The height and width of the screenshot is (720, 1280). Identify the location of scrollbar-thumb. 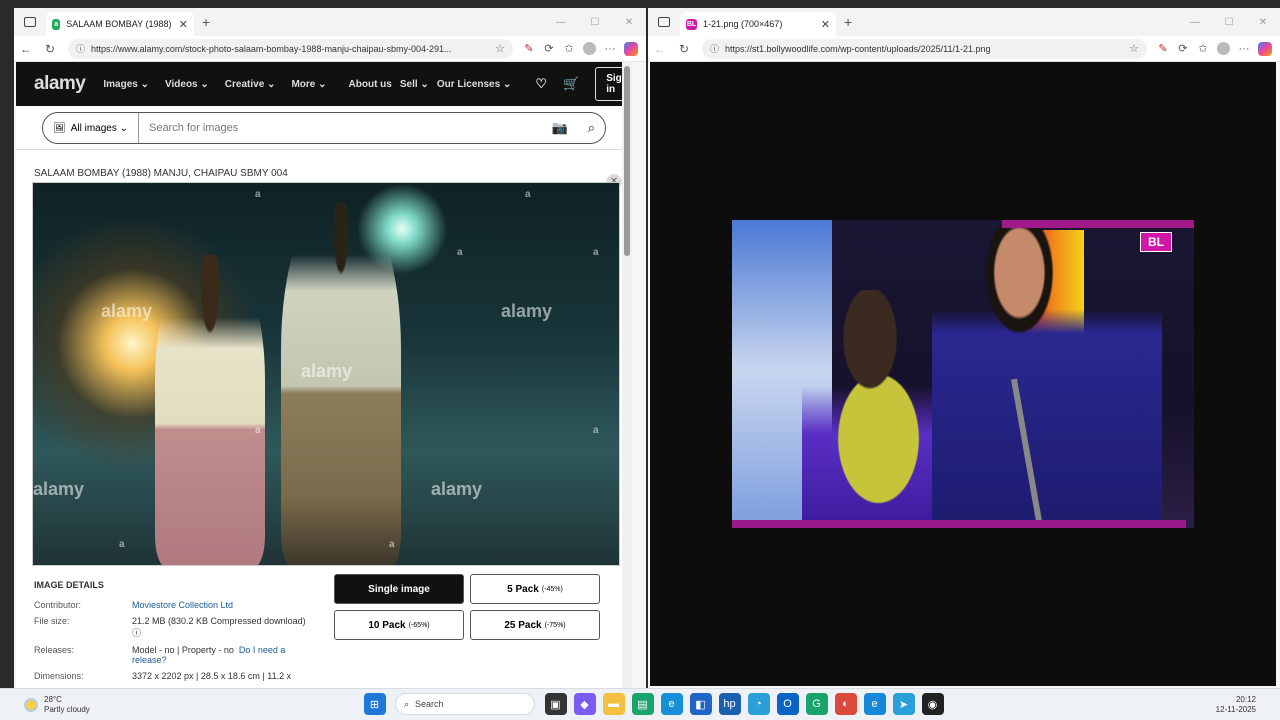
(627, 161).